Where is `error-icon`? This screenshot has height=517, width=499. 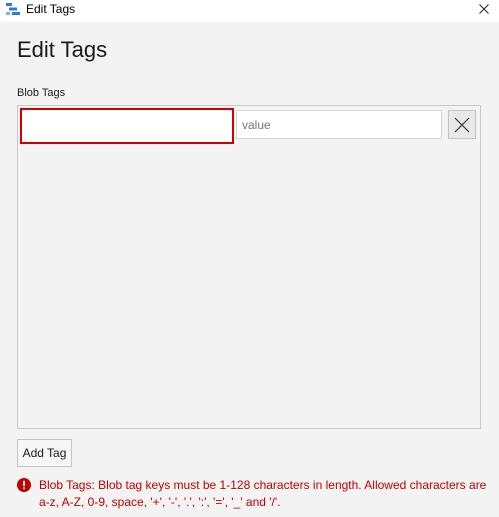 error-icon is located at coordinates (24, 485).